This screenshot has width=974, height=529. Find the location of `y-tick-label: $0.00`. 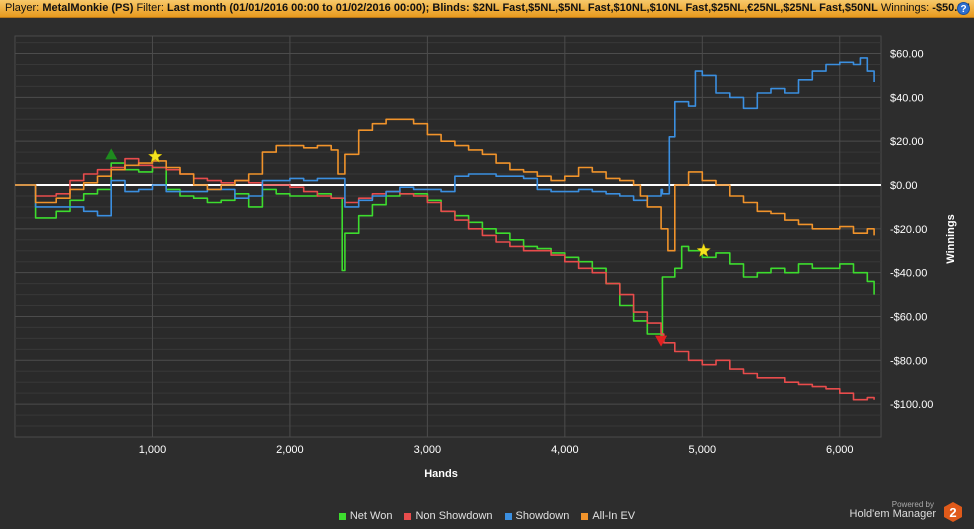

y-tick-label: $0.00 is located at coordinates (904, 186).